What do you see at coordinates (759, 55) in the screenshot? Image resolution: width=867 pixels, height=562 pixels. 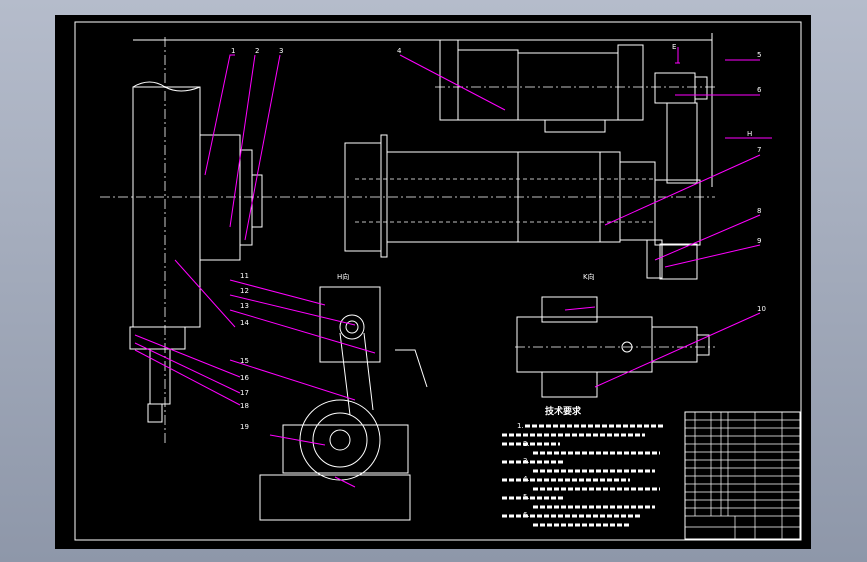 I see `part-number: 5` at bounding box center [759, 55].